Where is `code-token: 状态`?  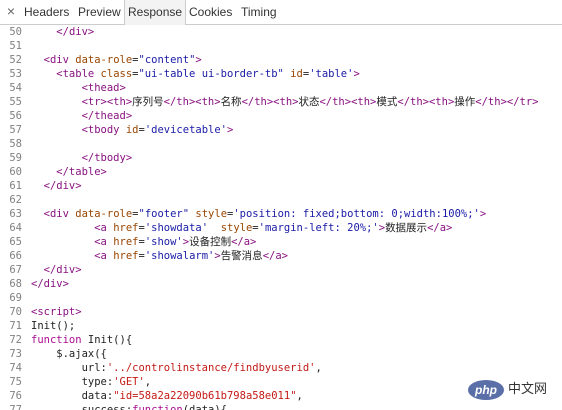 code-token: 状态 is located at coordinates (309, 102).